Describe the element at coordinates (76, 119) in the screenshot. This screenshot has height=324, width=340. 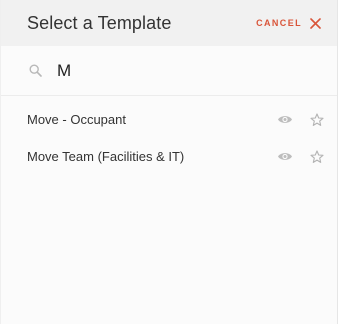
I see `template-label: Move - Occupant` at that location.